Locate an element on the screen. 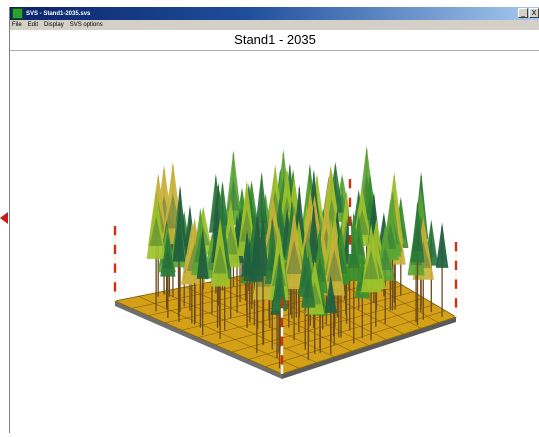  window-controls: _ X is located at coordinates (528, 13).